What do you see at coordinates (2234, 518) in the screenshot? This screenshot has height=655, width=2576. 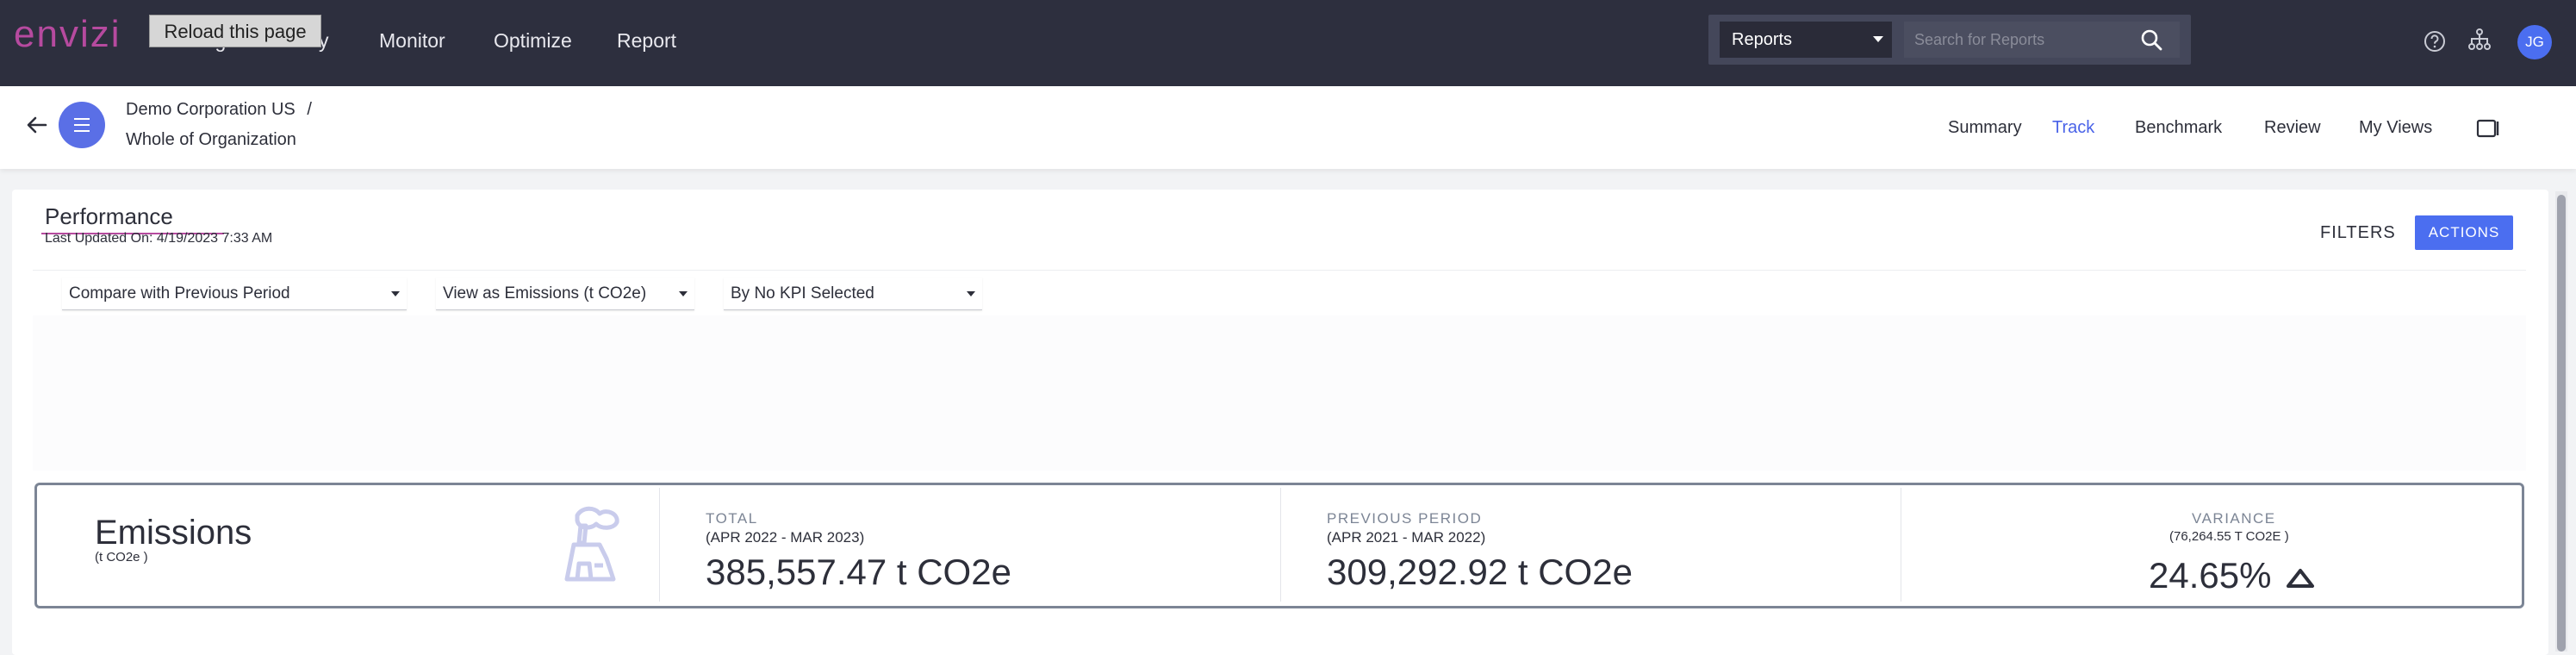 I see `variance-label: VARIANCE` at bounding box center [2234, 518].